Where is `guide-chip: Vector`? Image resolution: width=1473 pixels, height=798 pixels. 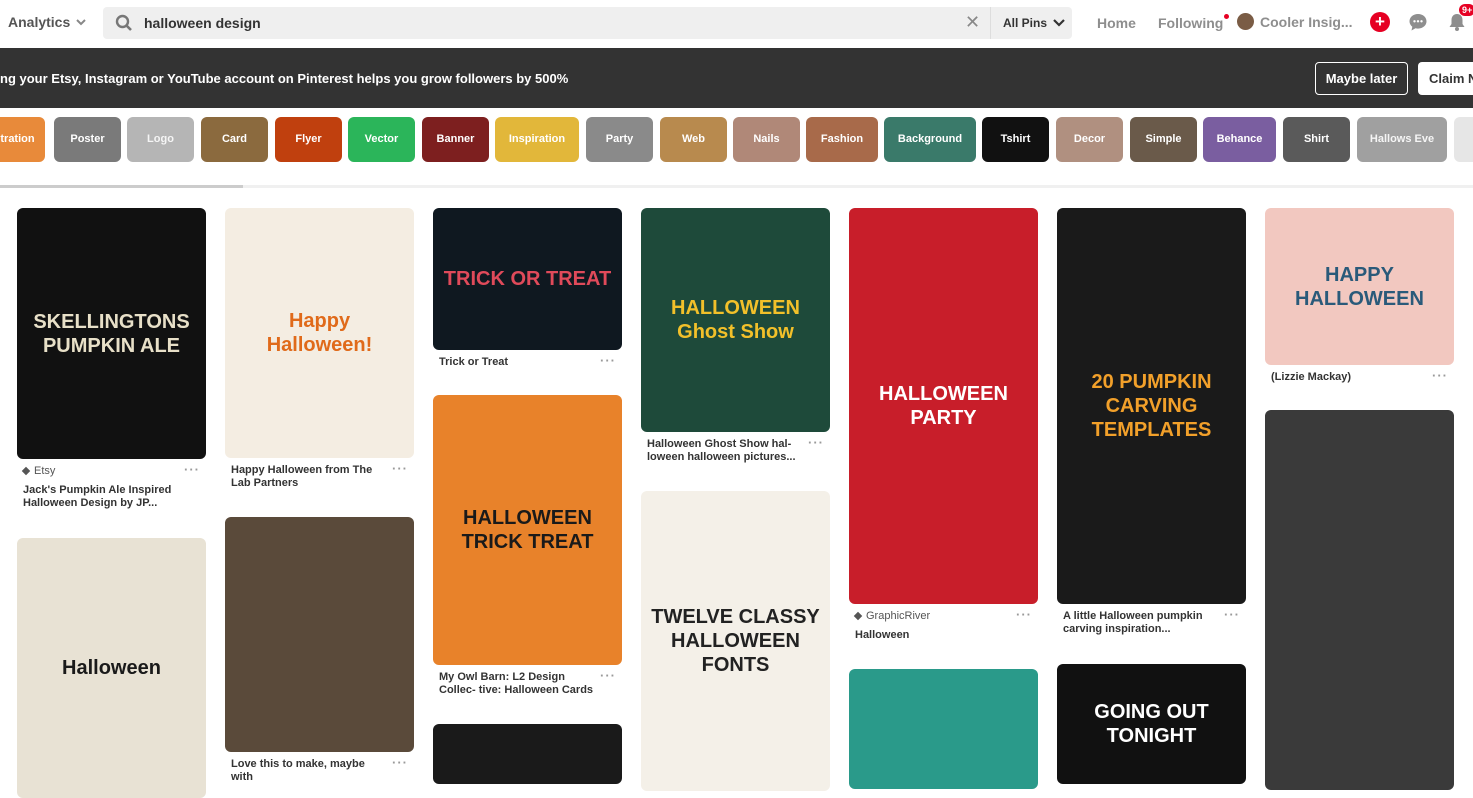 guide-chip: Vector is located at coordinates (381, 139).